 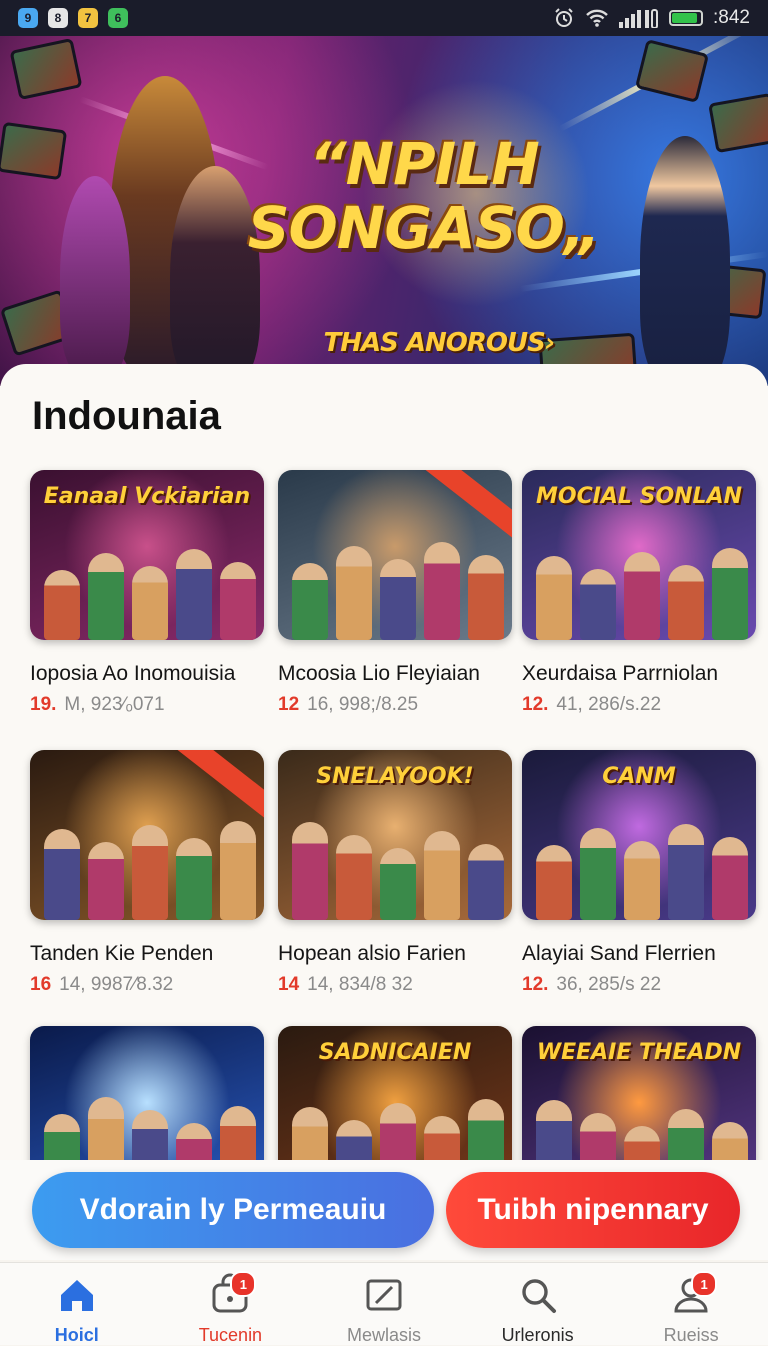 I want to click on game-stats: 36, 285/s 22, so click(x=609, y=984).